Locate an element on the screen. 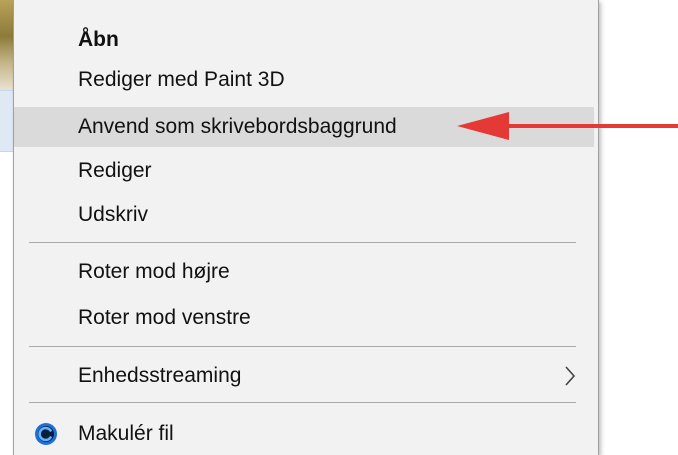 This screenshot has width=678, height=455. menu-item-label: Makulér fil is located at coordinates (126, 433).